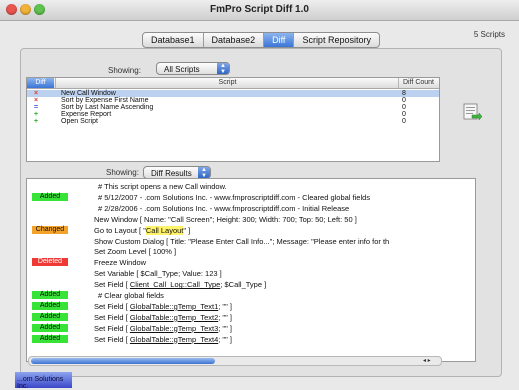  I want to click on script-step-text: Set Variable [ $Call_Type; Value: 123 ], so click(158, 273).